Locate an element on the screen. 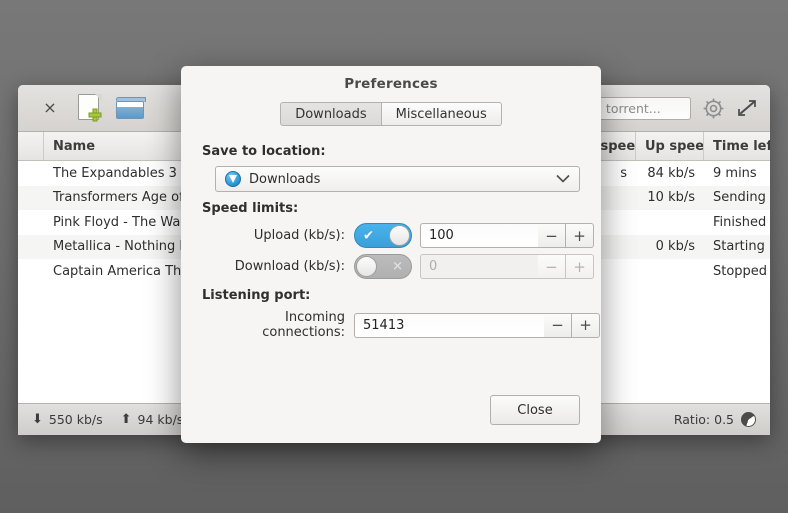 Image resolution: width=788 pixels, height=513 pixels. upload-arrow-icon: ⬆ is located at coordinates (126, 419).